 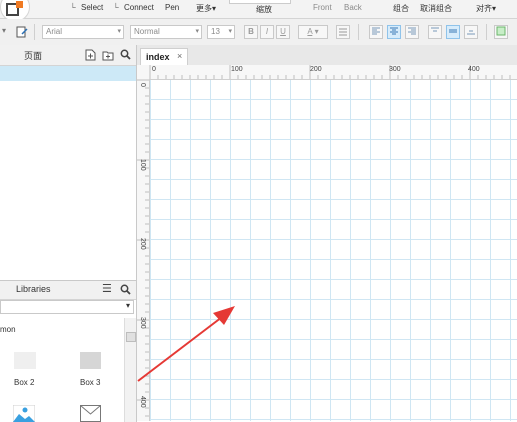 I want to click on menu-icon: ☰, so click(x=107, y=288).